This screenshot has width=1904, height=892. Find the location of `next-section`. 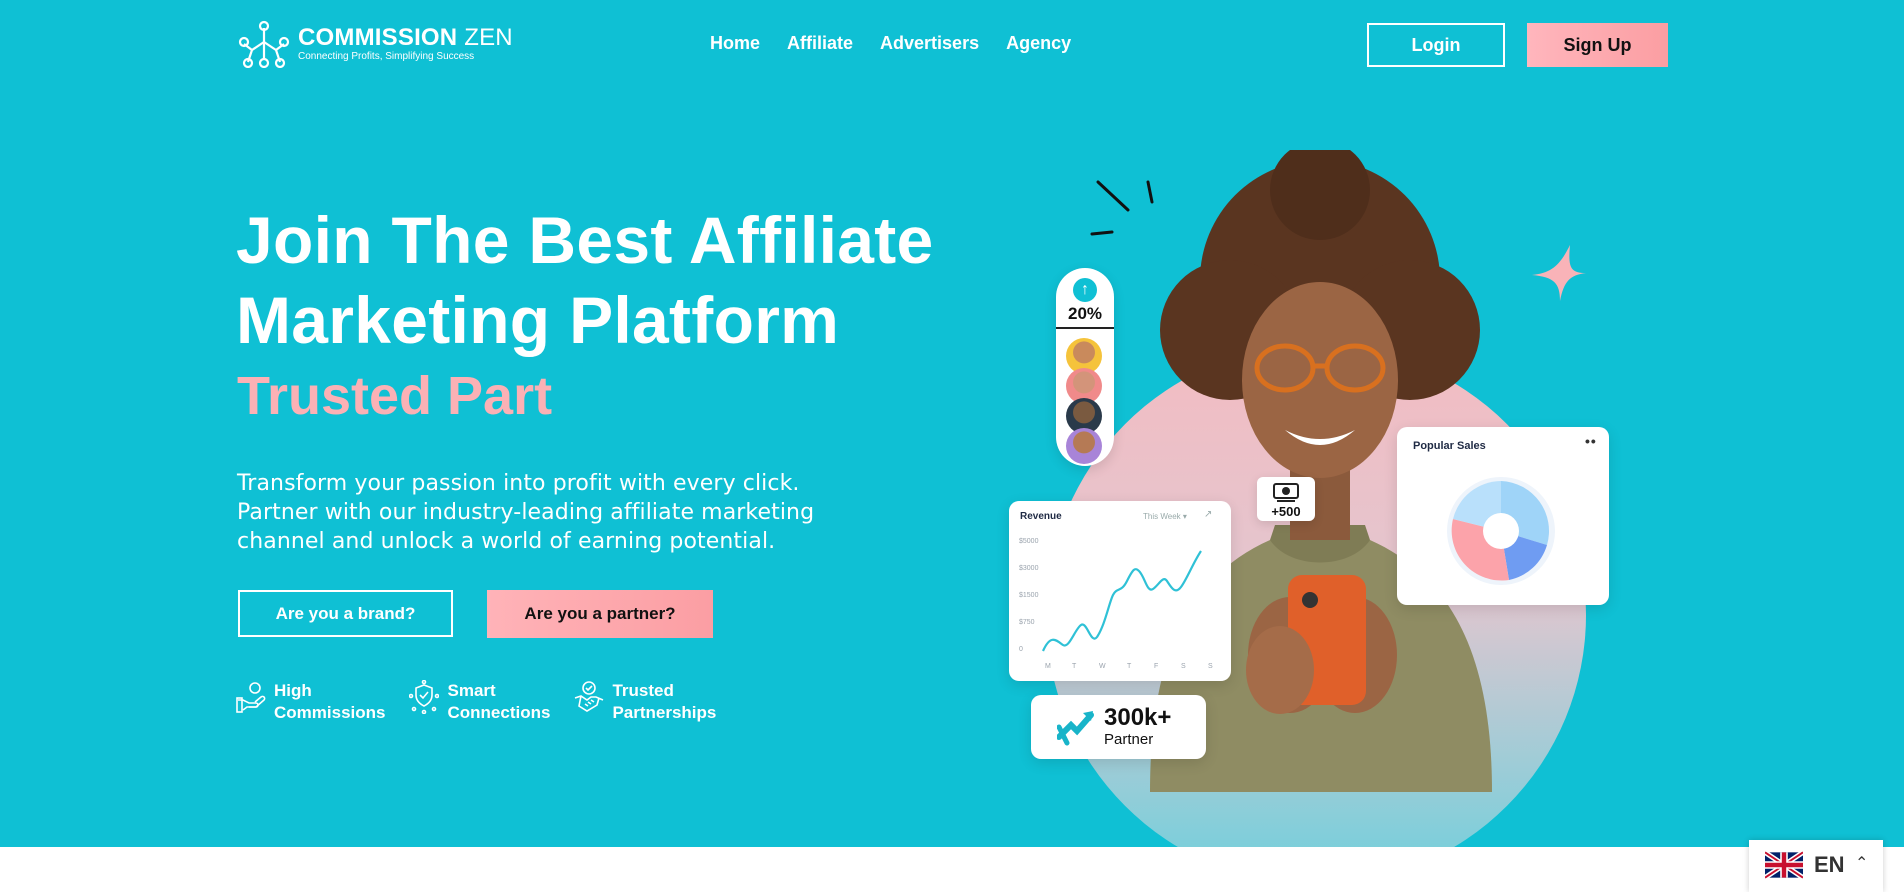

next-section is located at coordinates (952, 869).